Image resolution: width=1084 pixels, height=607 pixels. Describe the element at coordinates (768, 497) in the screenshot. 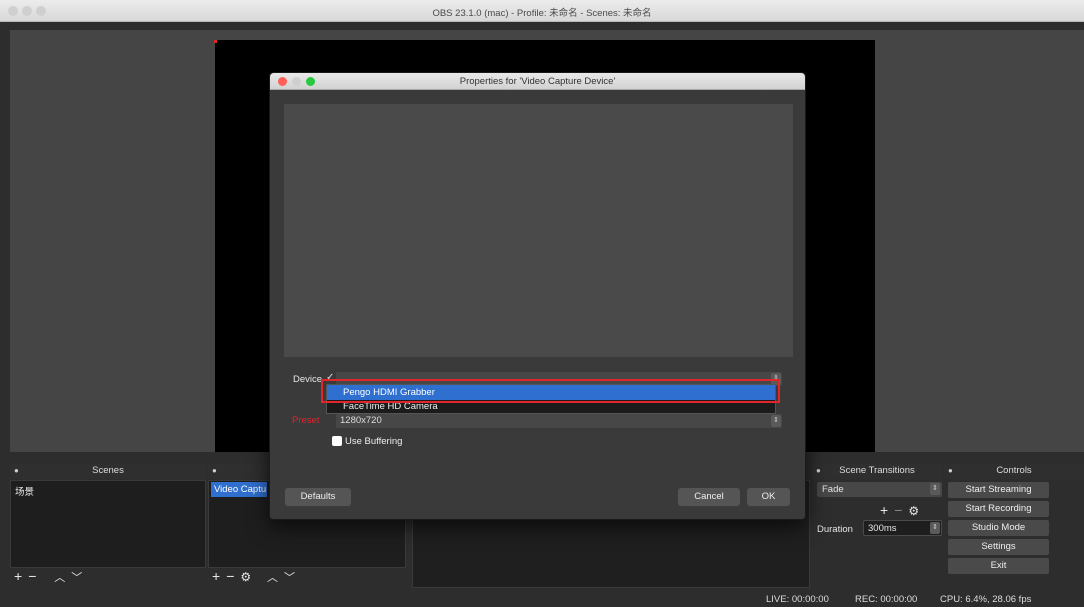

I see `ok-button: OK` at that location.